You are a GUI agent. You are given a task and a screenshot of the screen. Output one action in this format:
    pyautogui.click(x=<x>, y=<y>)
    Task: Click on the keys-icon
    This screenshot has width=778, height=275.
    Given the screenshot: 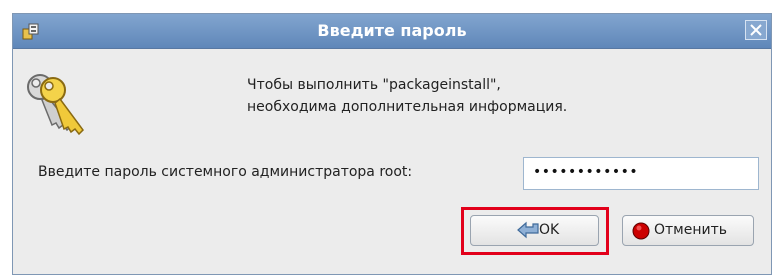 What is the action you would take?
    pyautogui.click(x=55, y=104)
    